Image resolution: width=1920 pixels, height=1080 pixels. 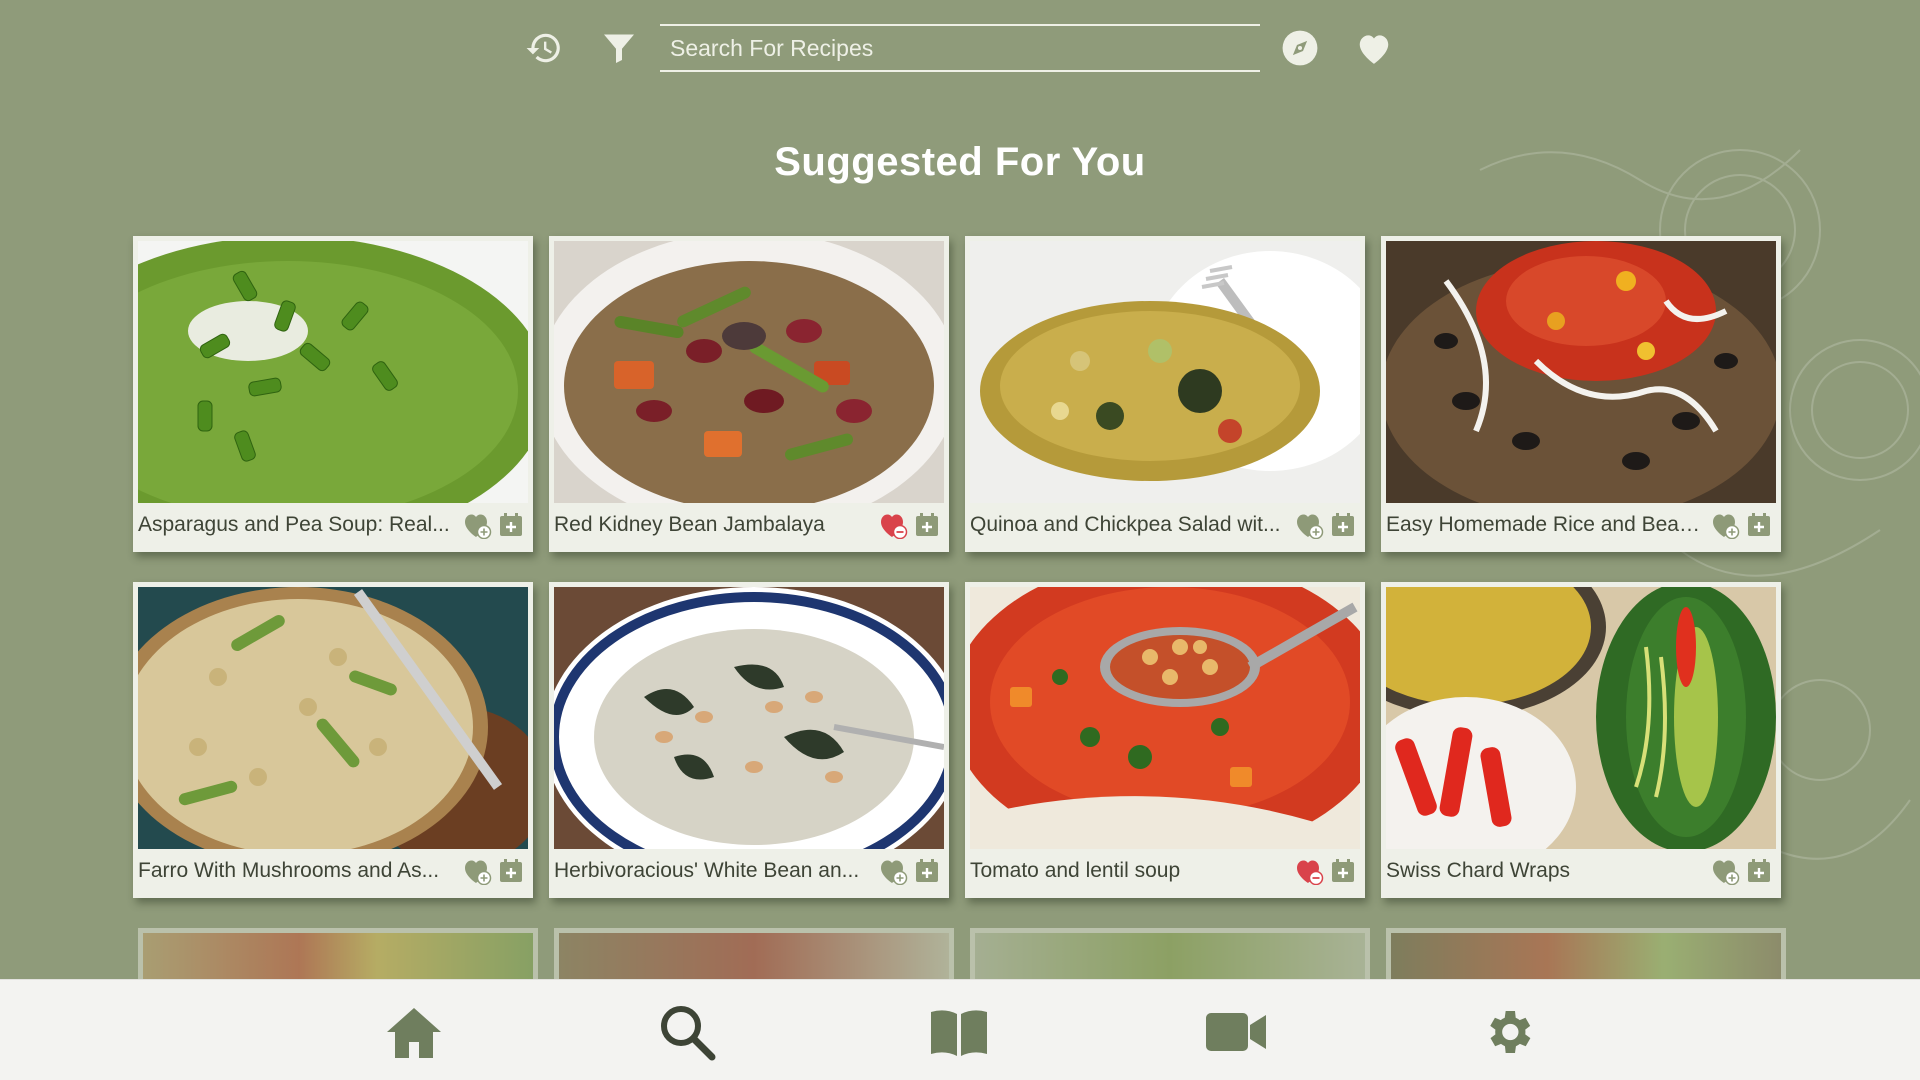 What do you see at coordinates (960, 162) in the screenshot?
I see `section-title: Suggested For You` at bounding box center [960, 162].